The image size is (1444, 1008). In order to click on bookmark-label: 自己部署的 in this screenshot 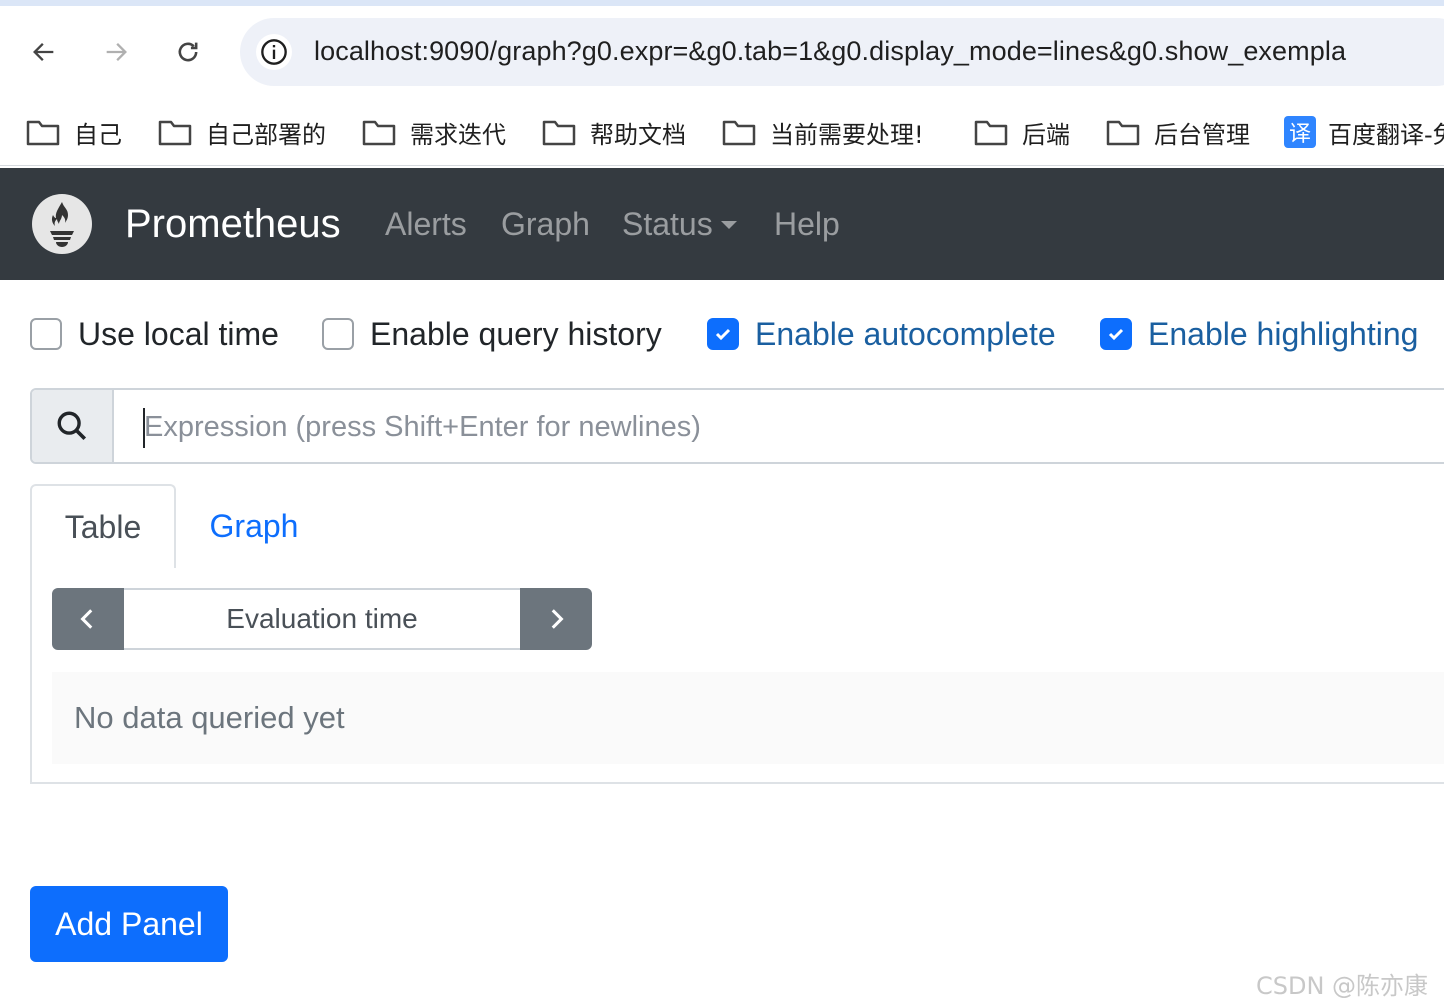, I will do `click(266, 134)`.